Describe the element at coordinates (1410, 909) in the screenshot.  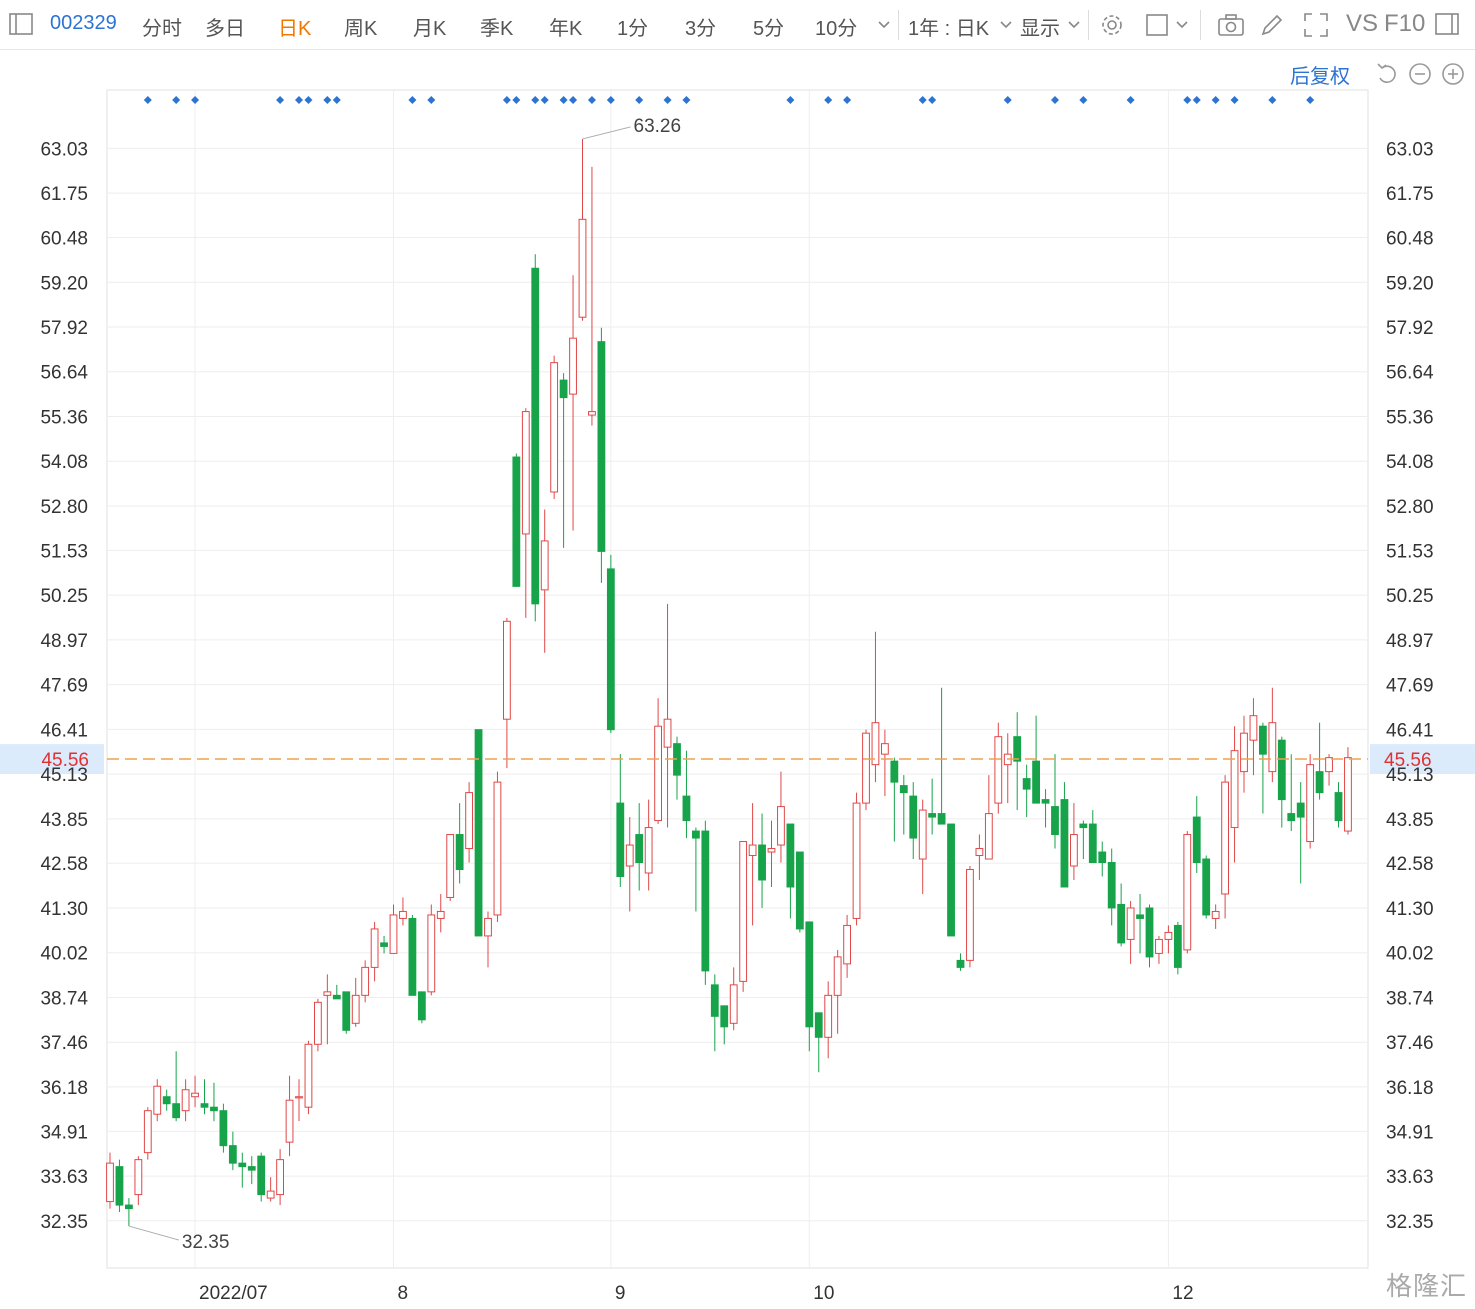
I see `y-tick-label-right: 41.30` at that location.